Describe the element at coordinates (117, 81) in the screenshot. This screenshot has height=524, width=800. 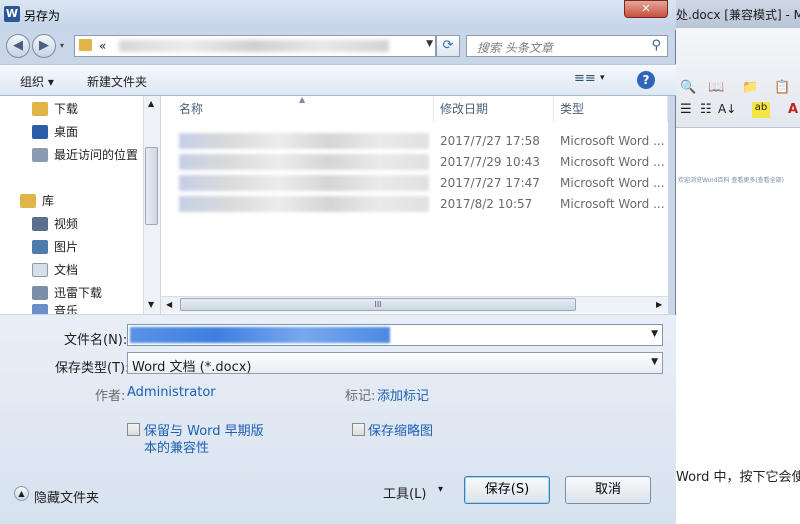
I see `new-folder-button: 新建文件夹` at that location.